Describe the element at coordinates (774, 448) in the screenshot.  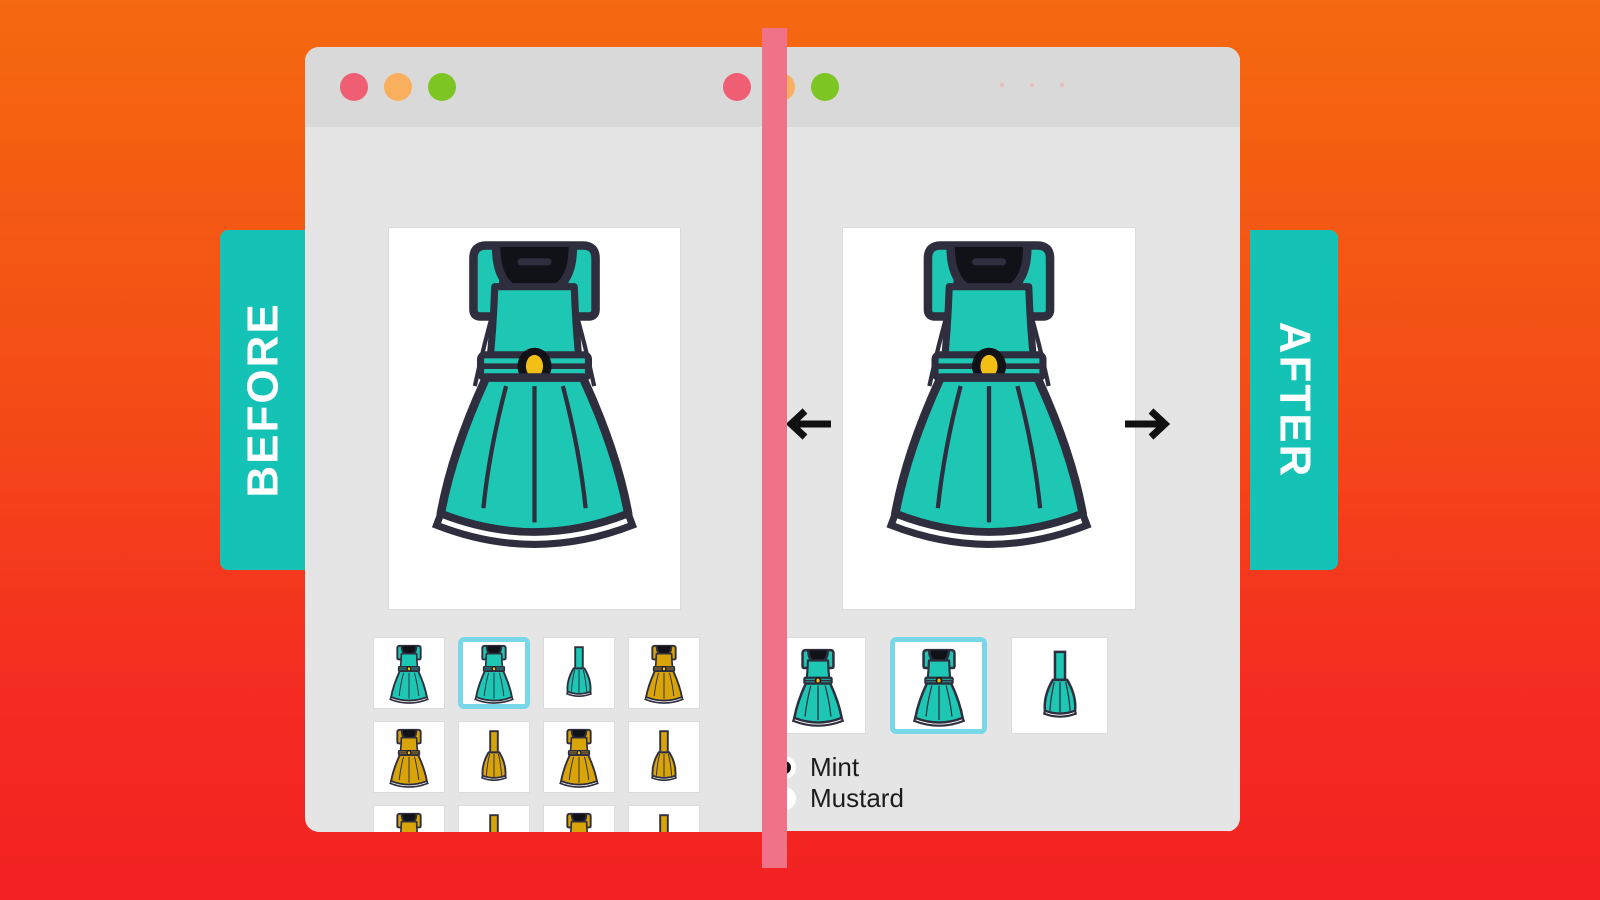
I see `before-after-divider` at that location.